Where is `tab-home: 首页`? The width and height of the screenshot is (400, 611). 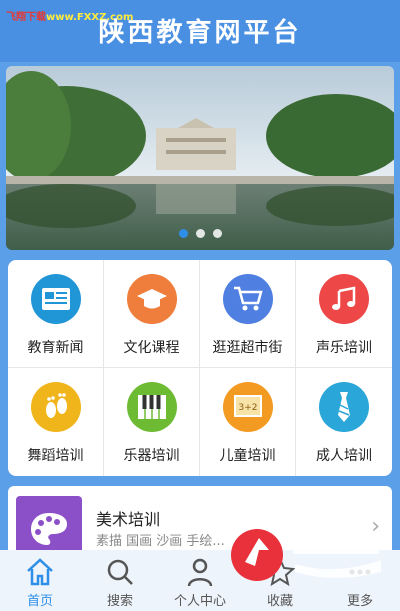
tab-home: 首页 is located at coordinates (40, 580).